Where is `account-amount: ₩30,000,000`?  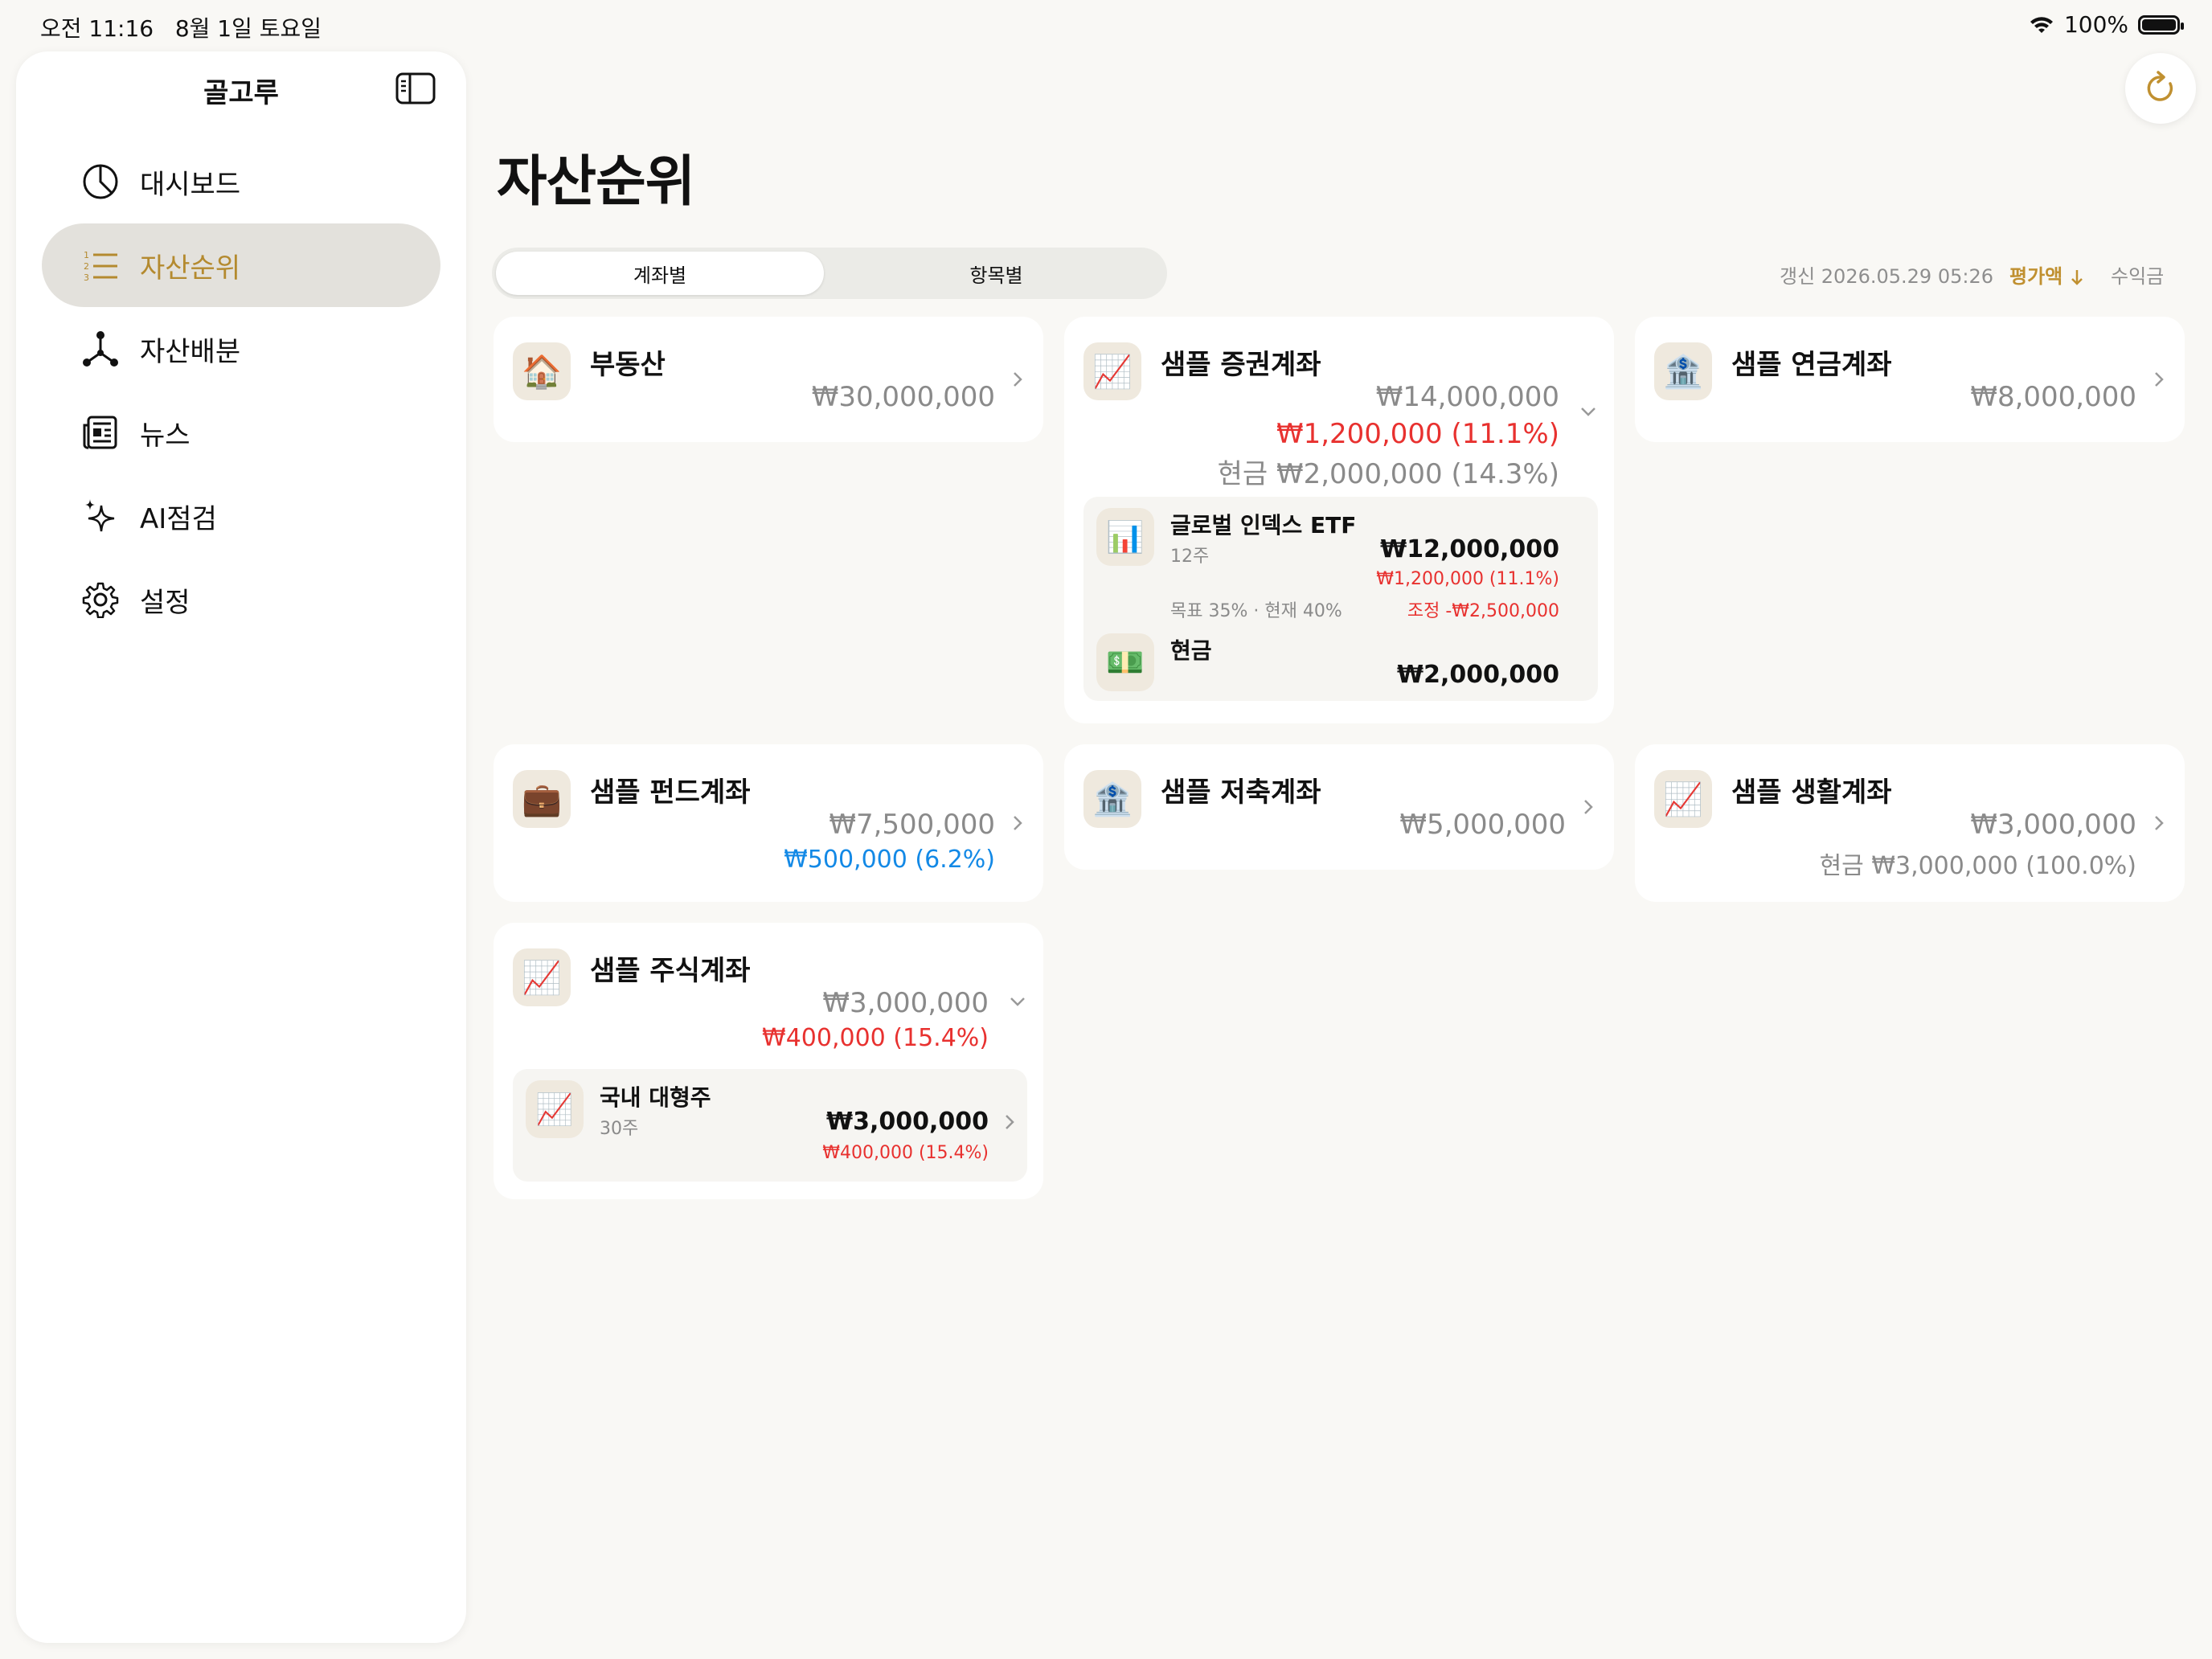
account-amount: ₩30,000,000 is located at coordinates (903, 397).